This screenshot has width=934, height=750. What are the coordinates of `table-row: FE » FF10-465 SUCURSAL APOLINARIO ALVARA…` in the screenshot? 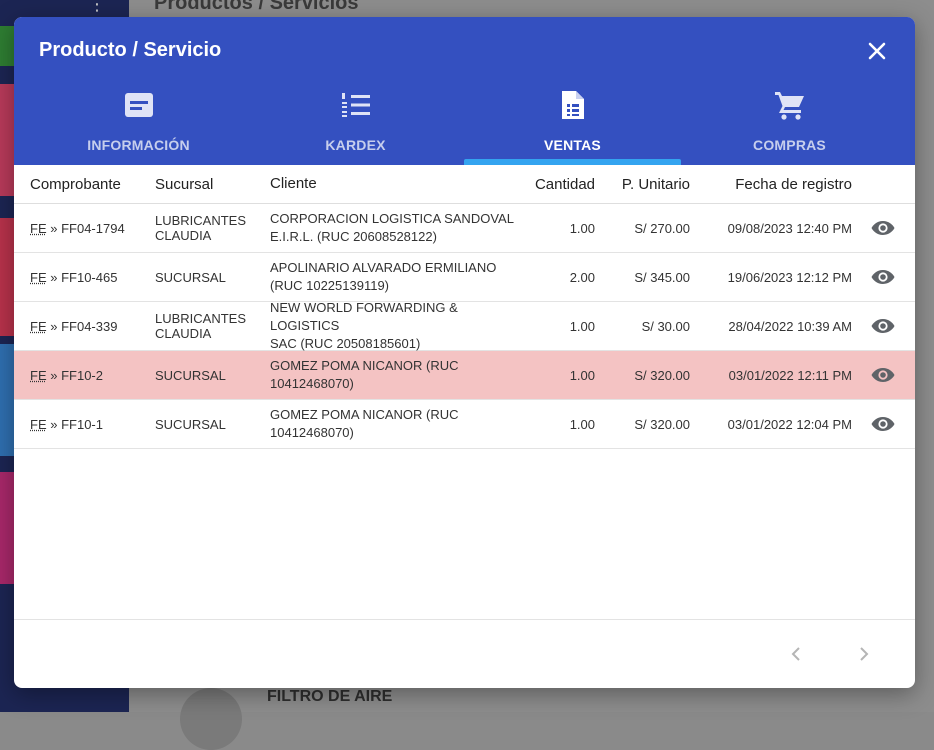 It's located at (464, 277).